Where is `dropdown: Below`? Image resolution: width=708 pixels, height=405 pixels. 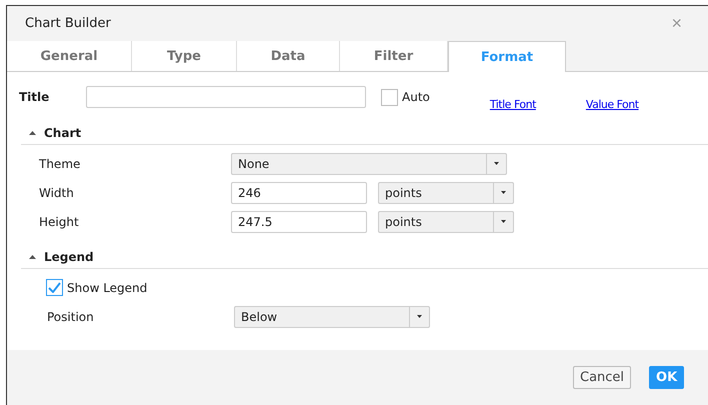 dropdown: Below is located at coordinates (332, 317).